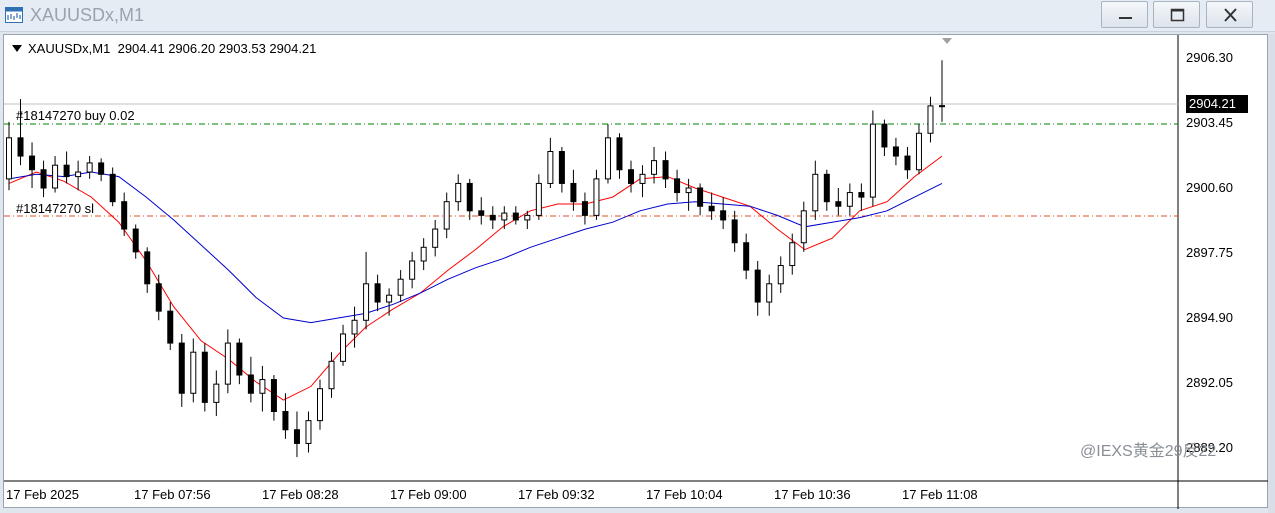 The height and width of the screenshot is (513, 1275). I want to click on price-tick: 2906.30, so click(1209, 57).